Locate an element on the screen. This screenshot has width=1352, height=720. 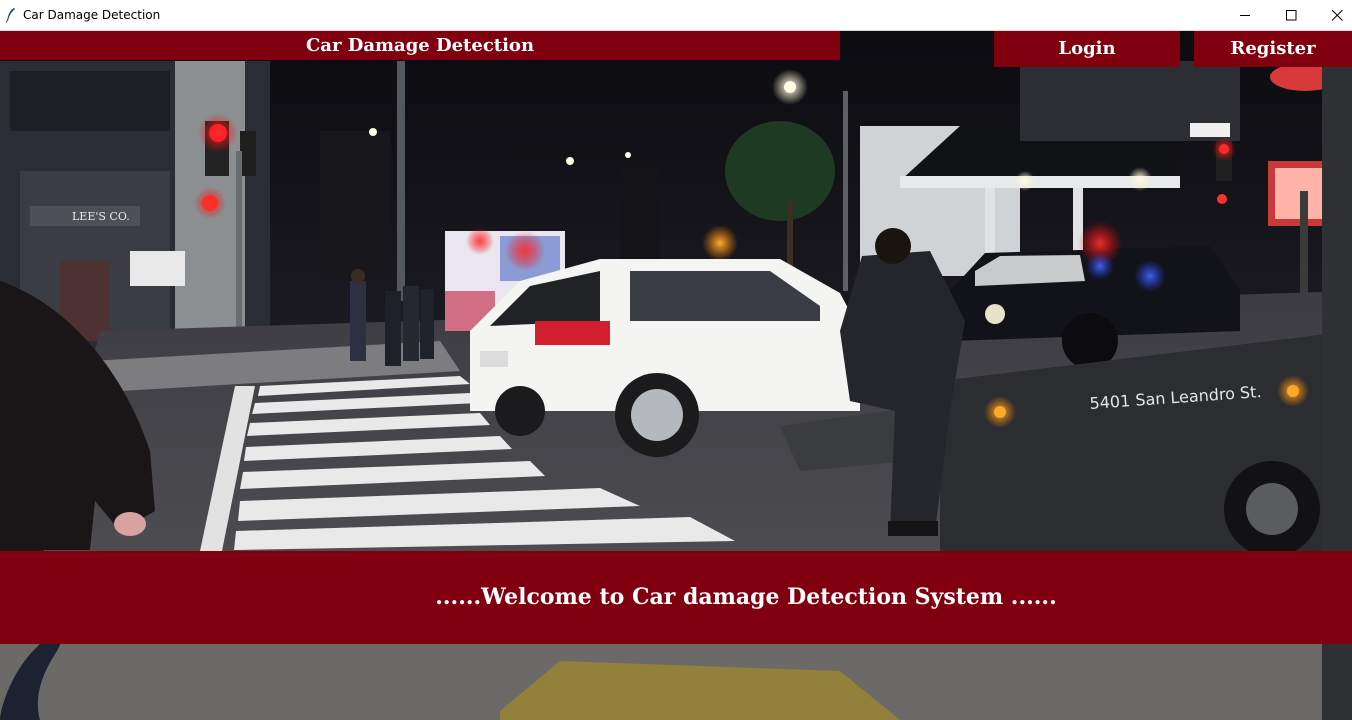
register-button: Register is located at coordinates (1273, 49).